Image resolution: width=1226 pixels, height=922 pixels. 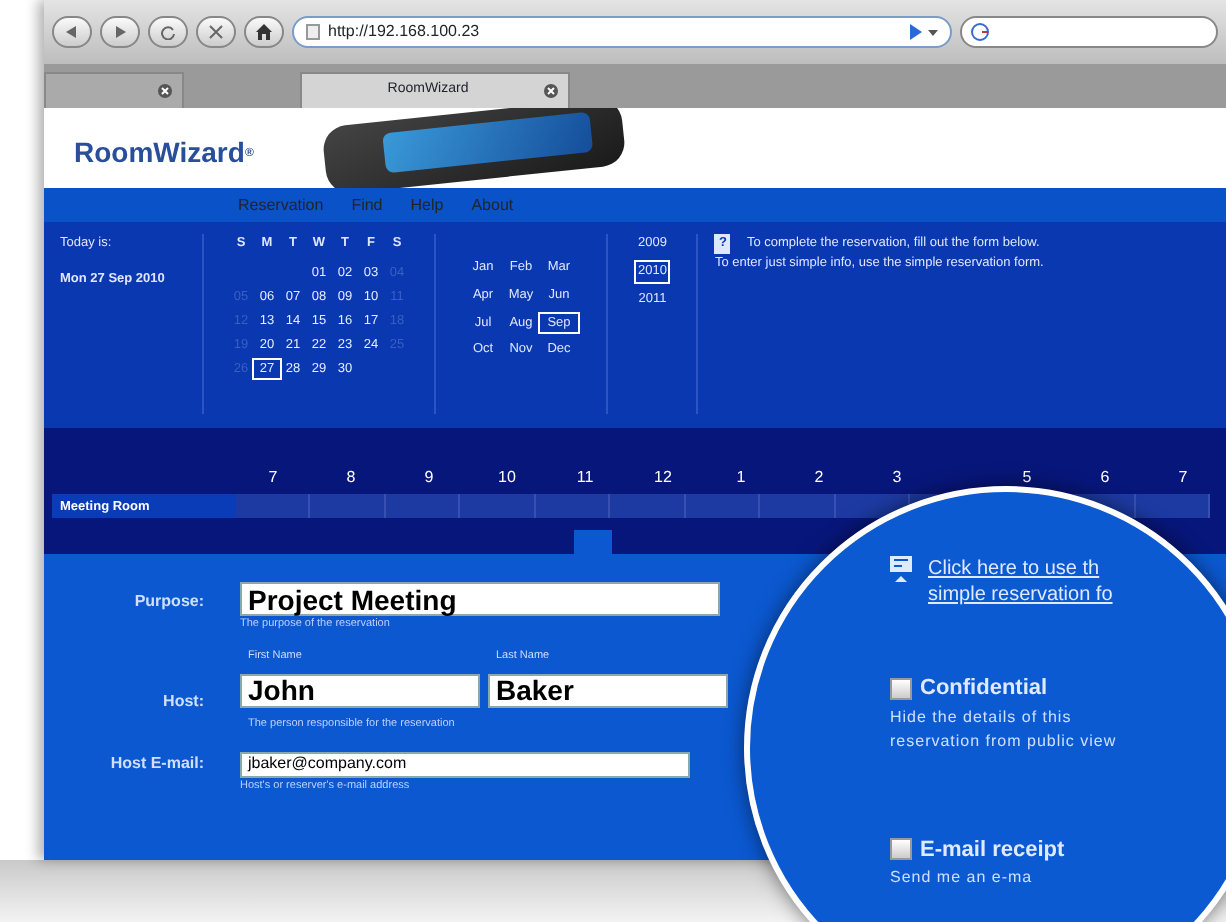 I want to click on hour-label: 12, so click(x=663, y=478).